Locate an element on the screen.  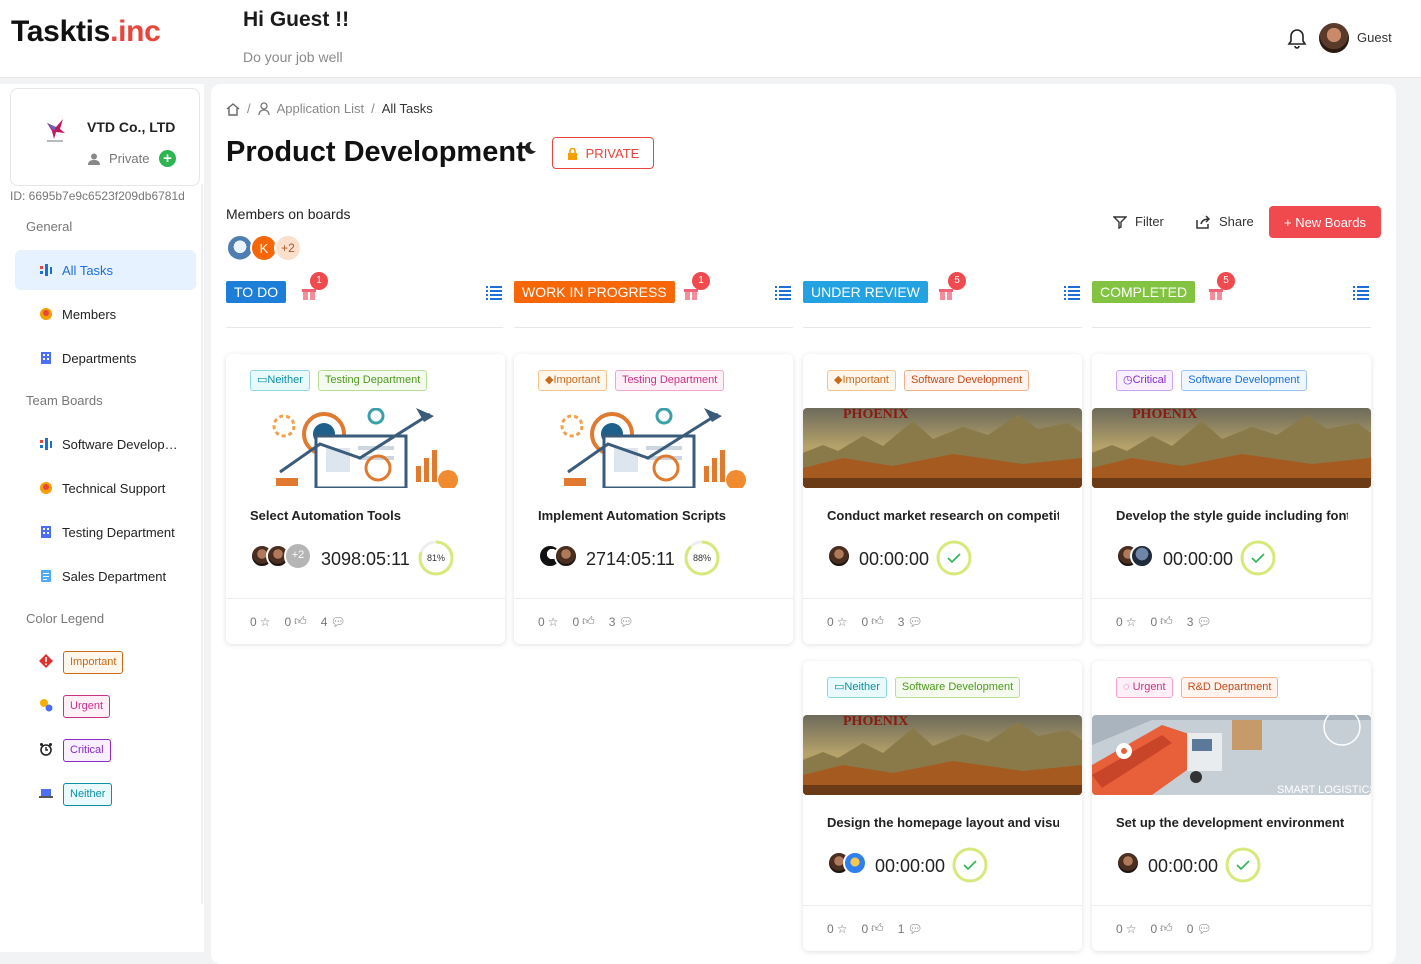
lock-icon is located at coordinates (572, 153).